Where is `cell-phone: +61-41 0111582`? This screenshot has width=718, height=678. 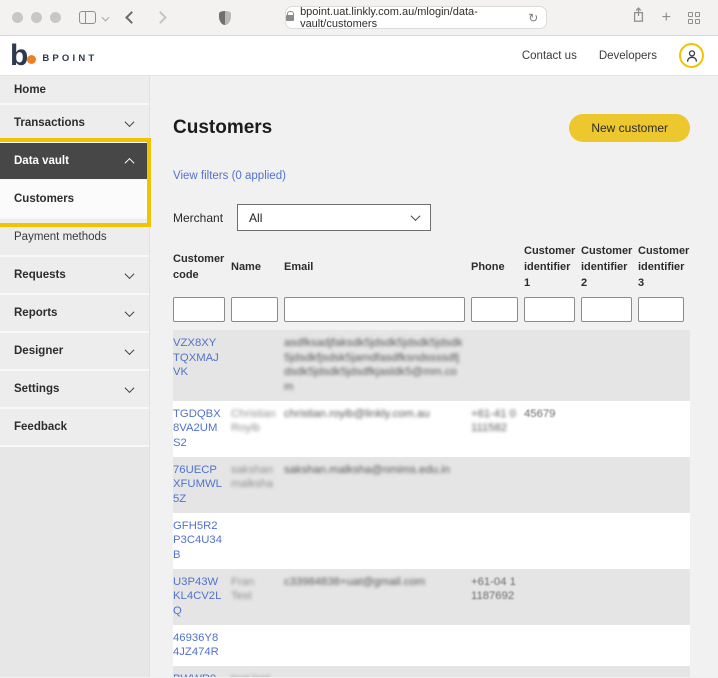 cell-phone: +61-41 0111582 is located at coordinates (493, 421).